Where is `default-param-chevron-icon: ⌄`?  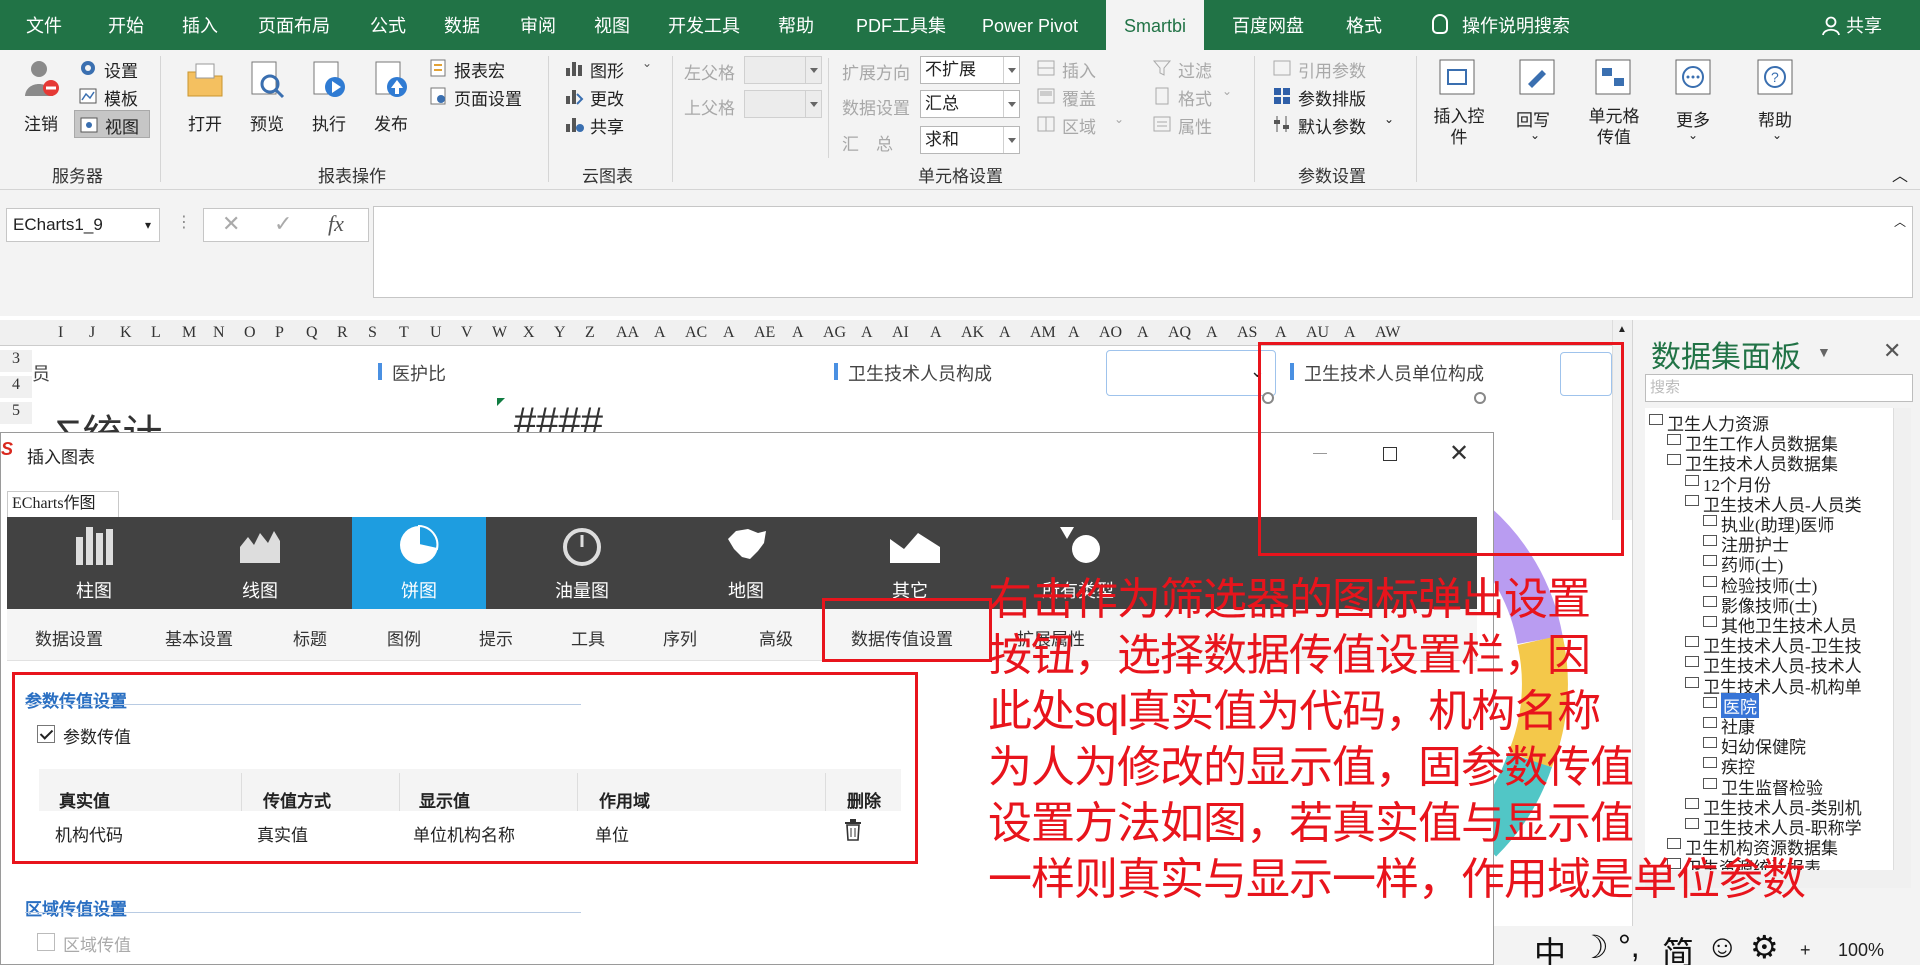 default-param-chevron-icon: ⌄ is located at coordinates (1389, 119).